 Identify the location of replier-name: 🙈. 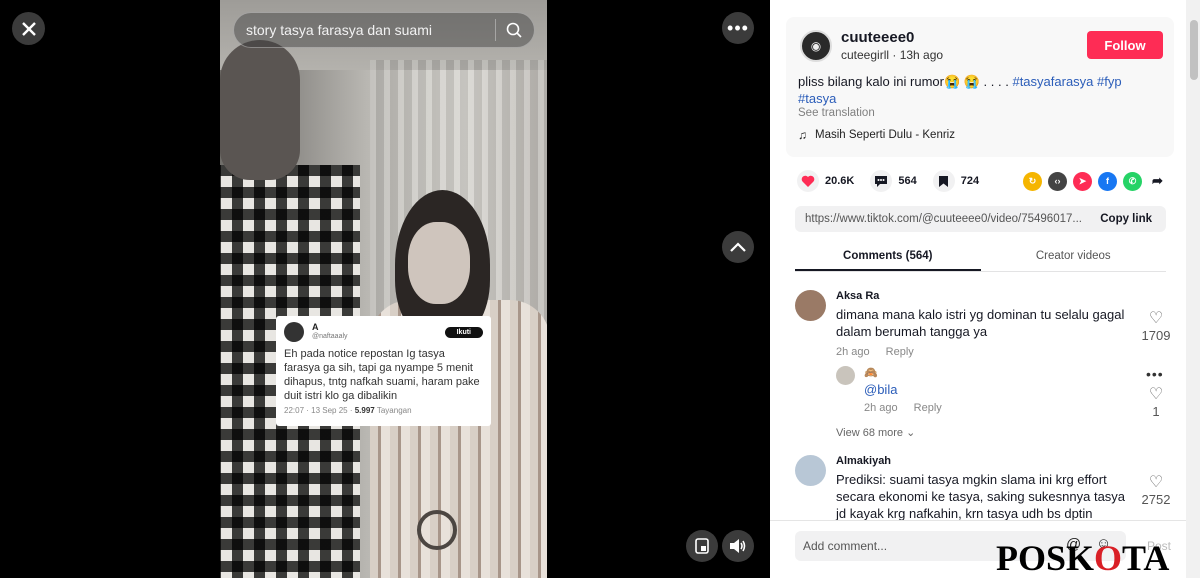
(1014, 372).